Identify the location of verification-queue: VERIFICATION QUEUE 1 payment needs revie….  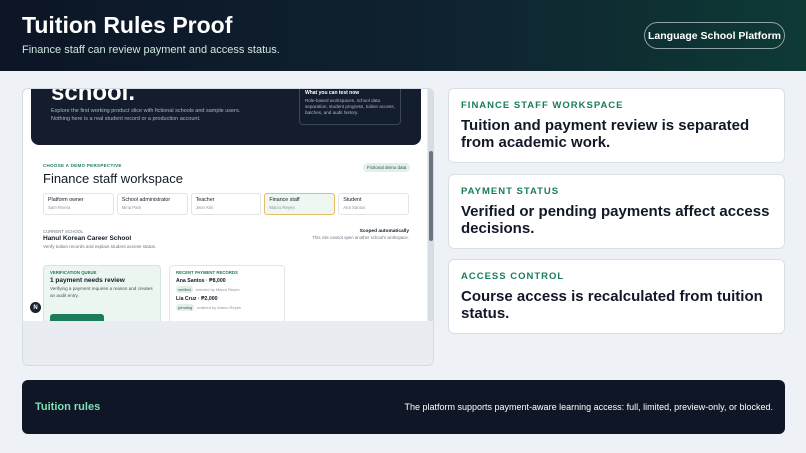
(102, 293).